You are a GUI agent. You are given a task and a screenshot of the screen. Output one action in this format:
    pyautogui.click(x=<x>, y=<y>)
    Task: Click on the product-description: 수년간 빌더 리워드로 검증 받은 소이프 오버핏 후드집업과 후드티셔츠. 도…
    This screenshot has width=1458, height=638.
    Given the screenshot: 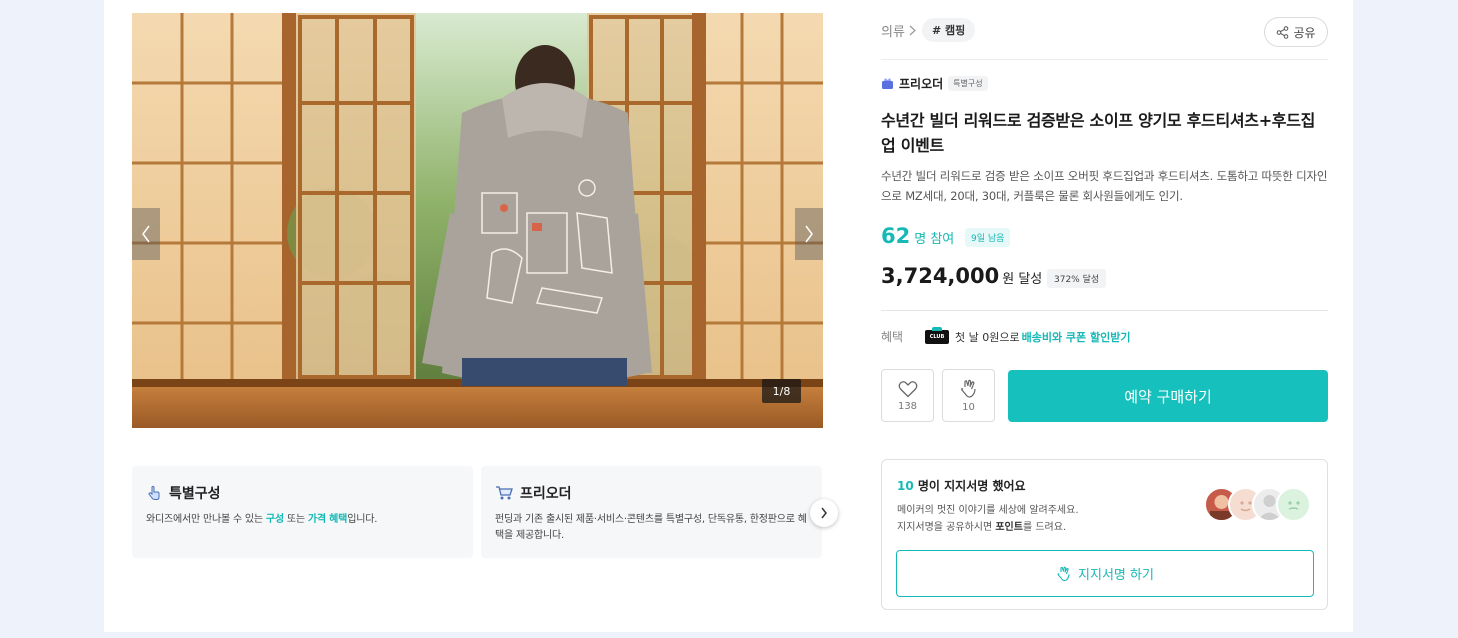 What is the action you would take?
    pyautogui.click(x=1104, y=186)
    